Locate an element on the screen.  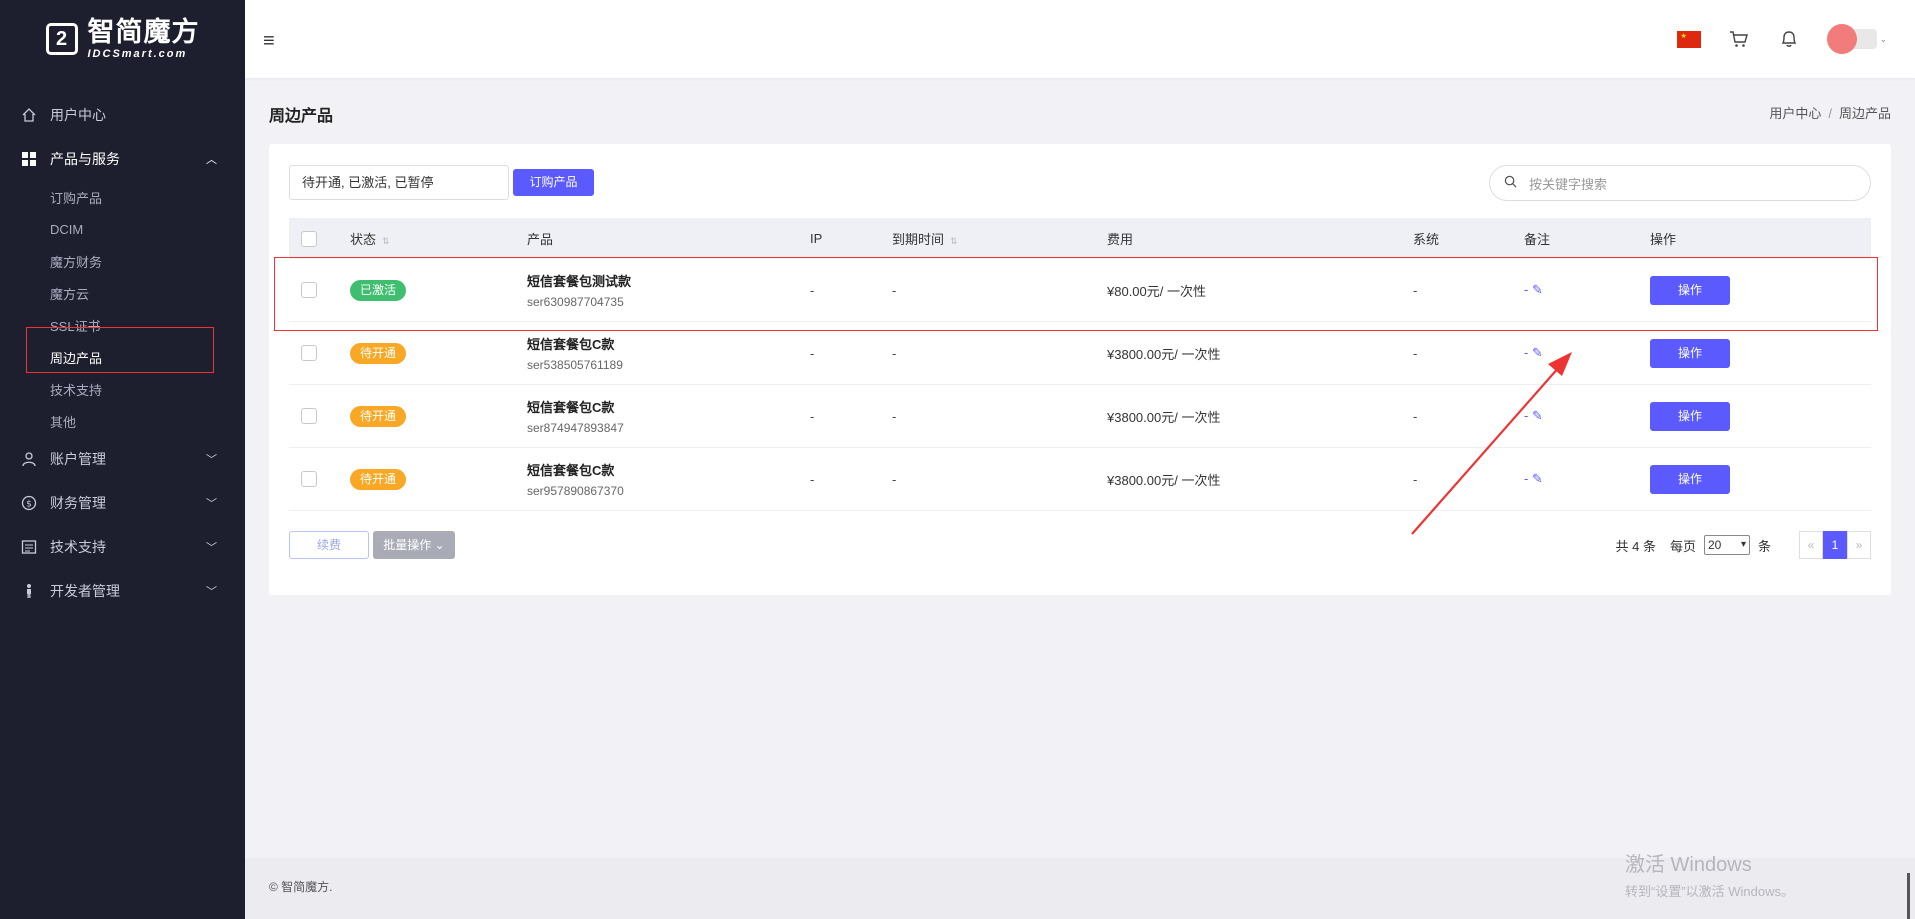
chevron-up-icon: ︿ is located at coordinates (211, 160).